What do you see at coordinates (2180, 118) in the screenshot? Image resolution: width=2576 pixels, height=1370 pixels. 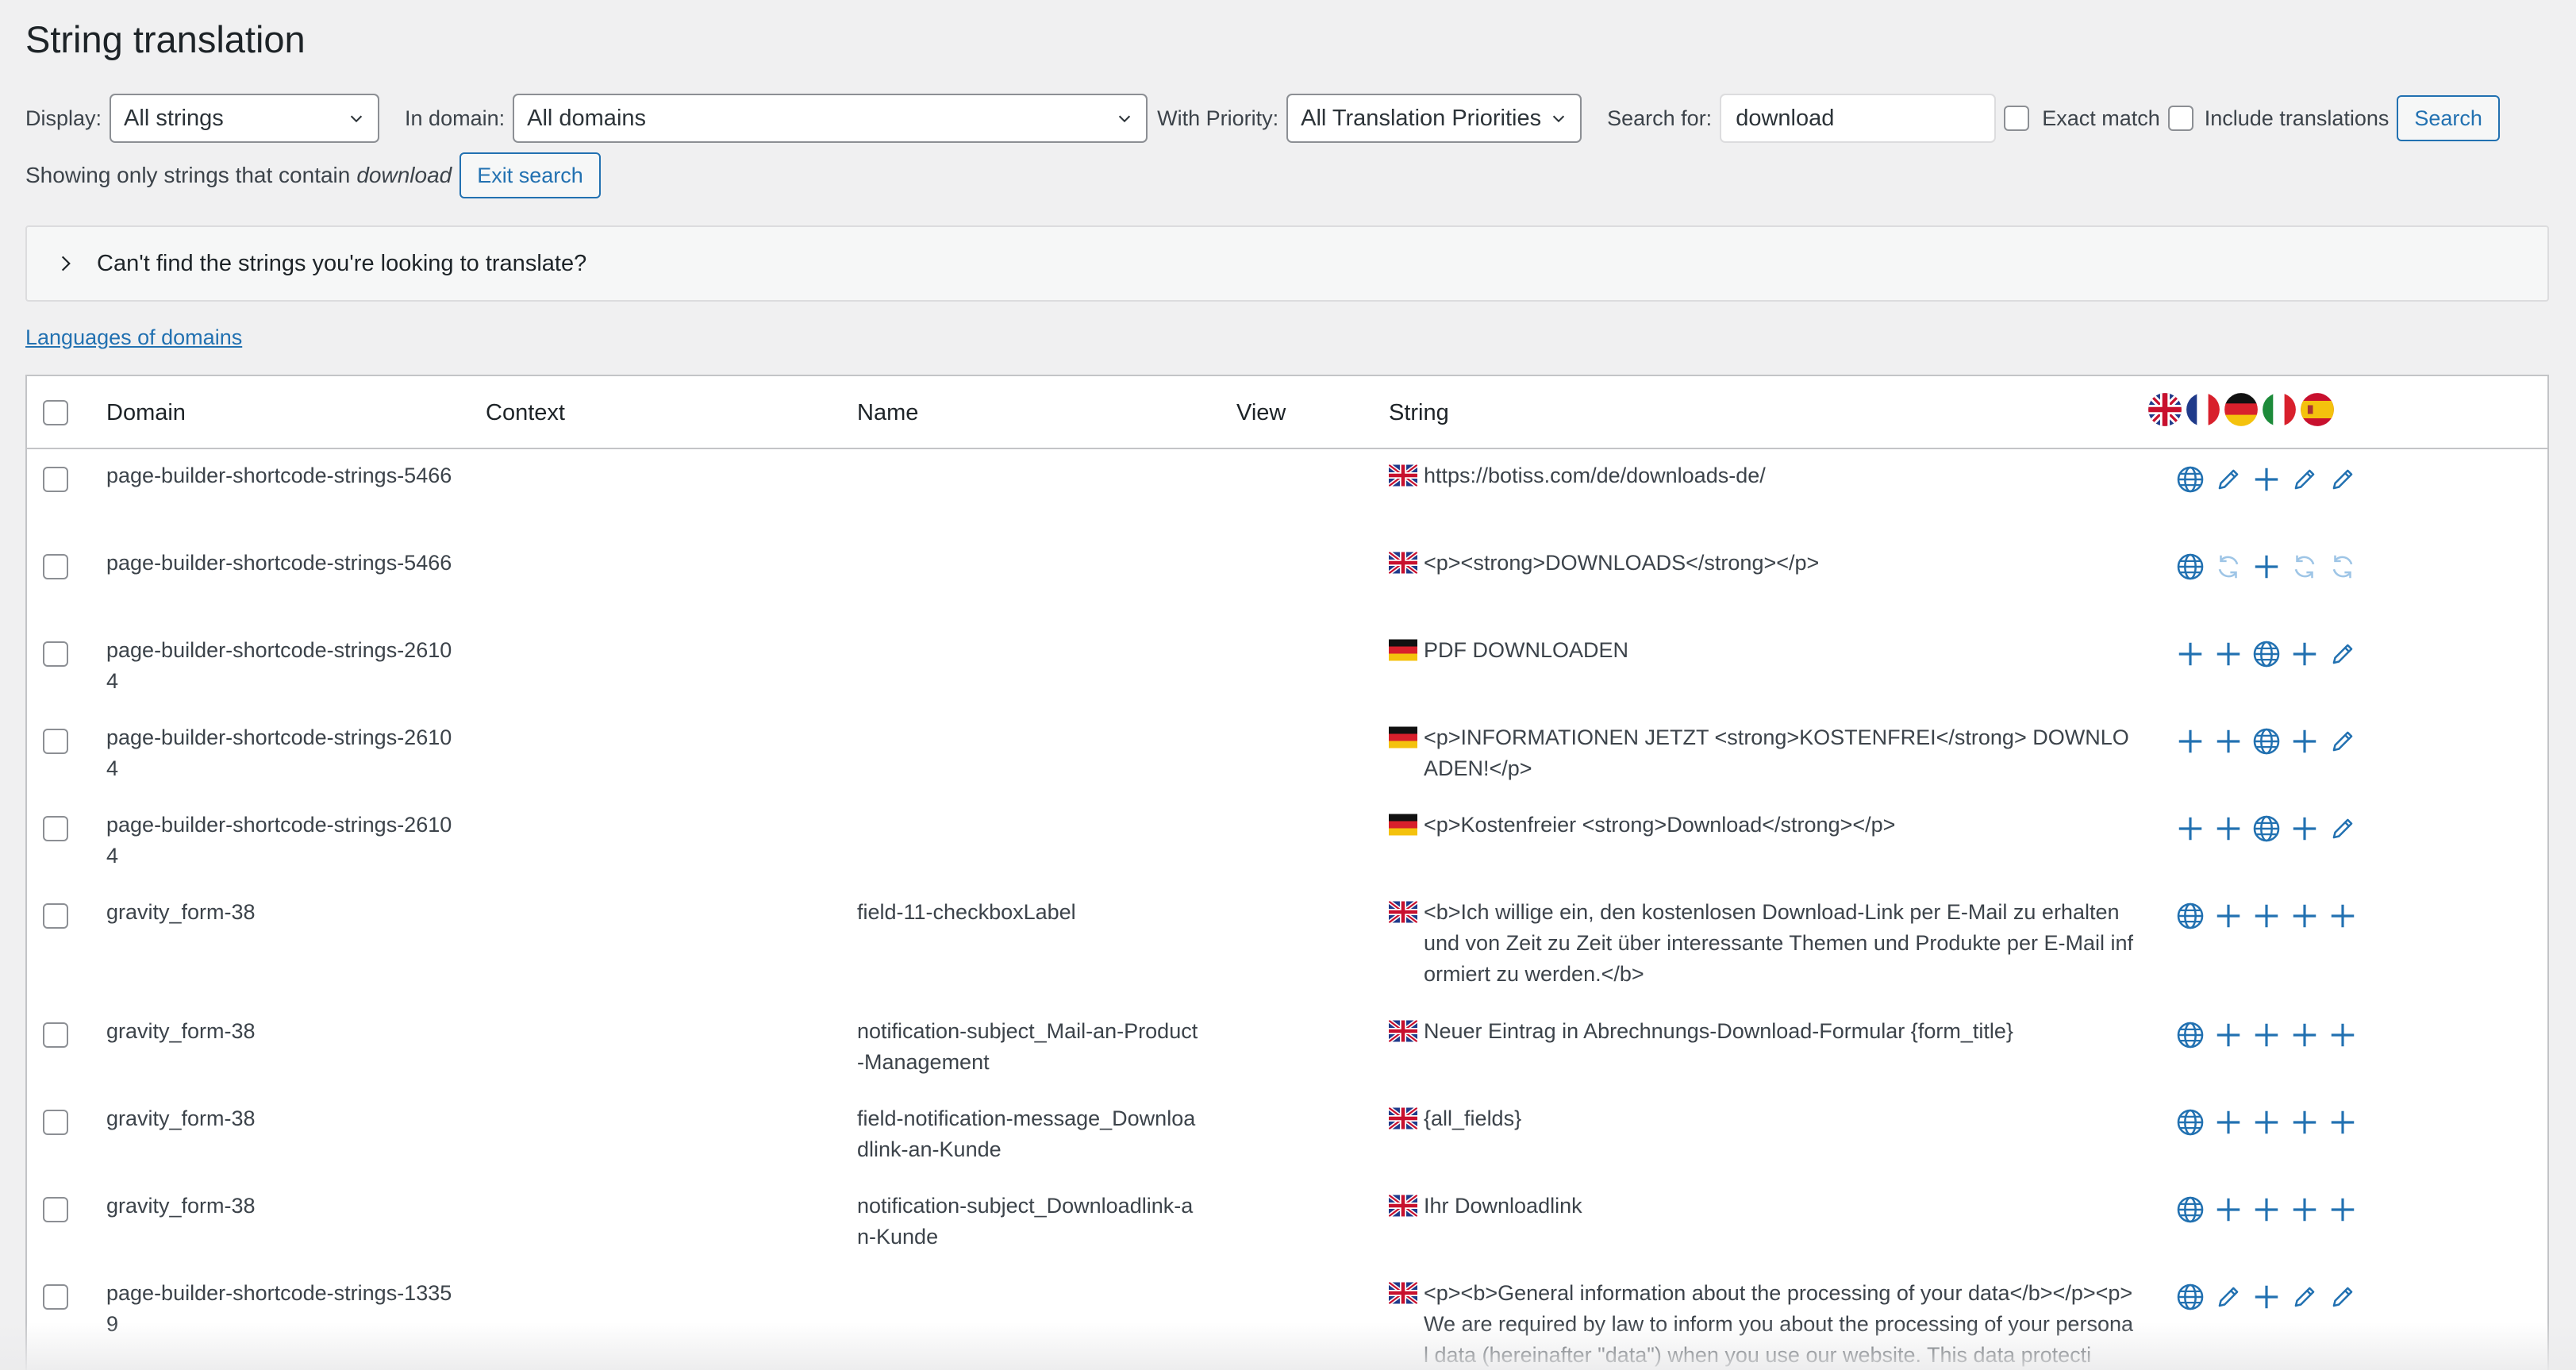 I see `include-translations-checkbox` at bounding box center [2180, 118].